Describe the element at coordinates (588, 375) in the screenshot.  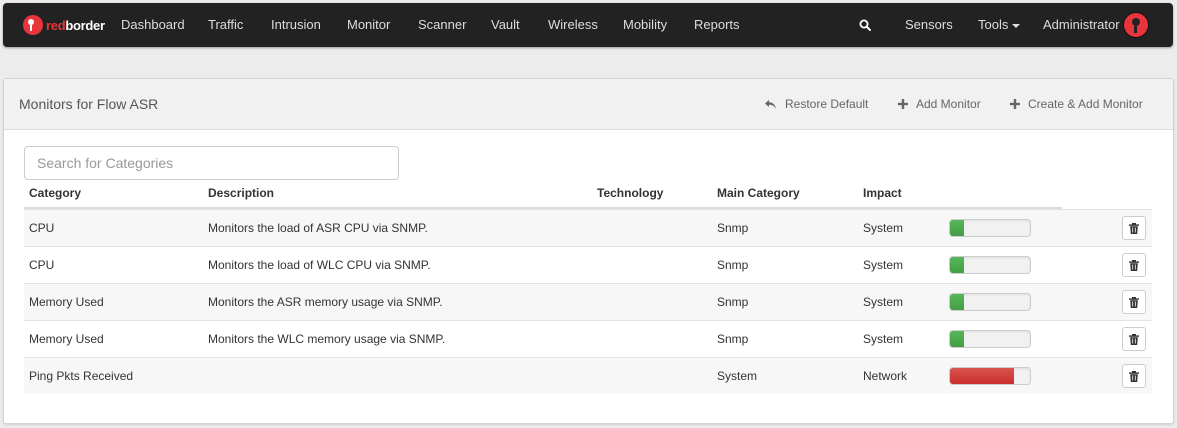
I see `table-row: Ping Pkts Received System Network` at that location.